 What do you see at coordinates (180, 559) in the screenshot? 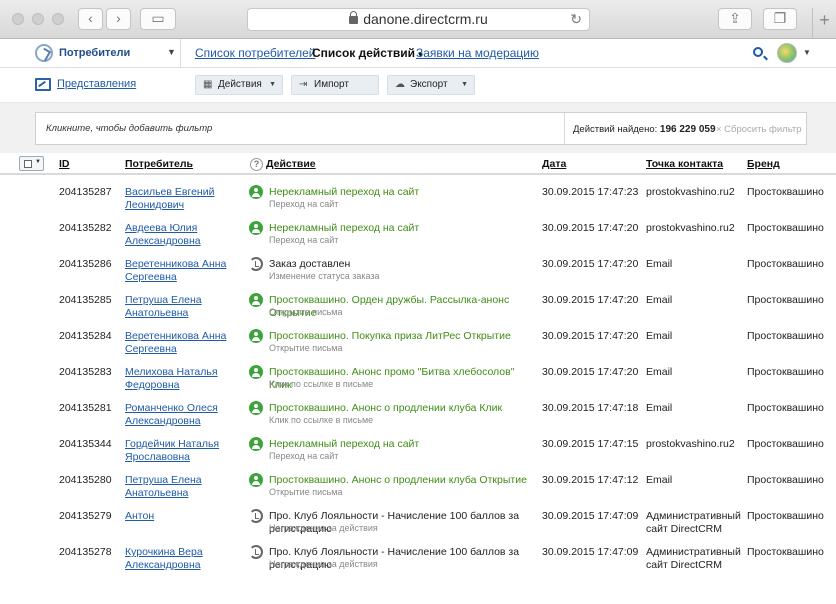
I see `consumer-link: Курочкина Вера Александровна` at bounding box center [180, 559].